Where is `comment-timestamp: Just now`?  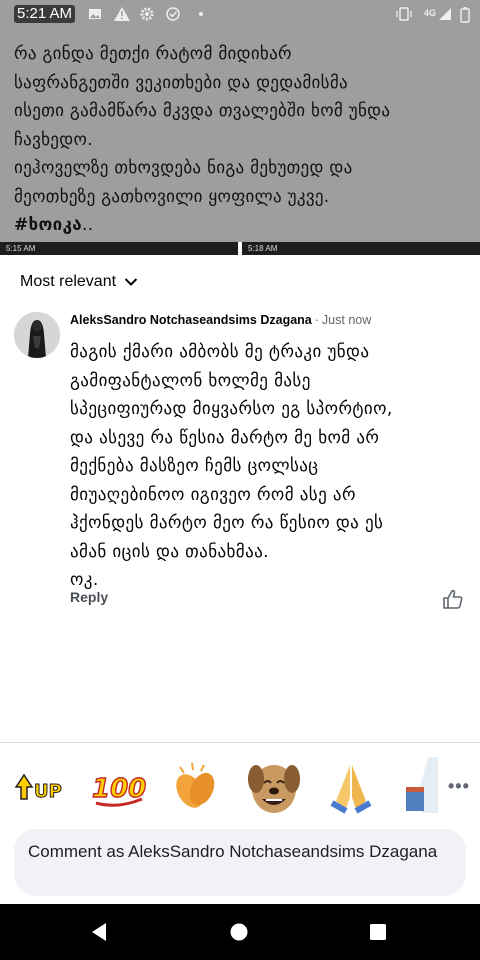 comment-timestamp: Just now is located at coordinates (346, 320).